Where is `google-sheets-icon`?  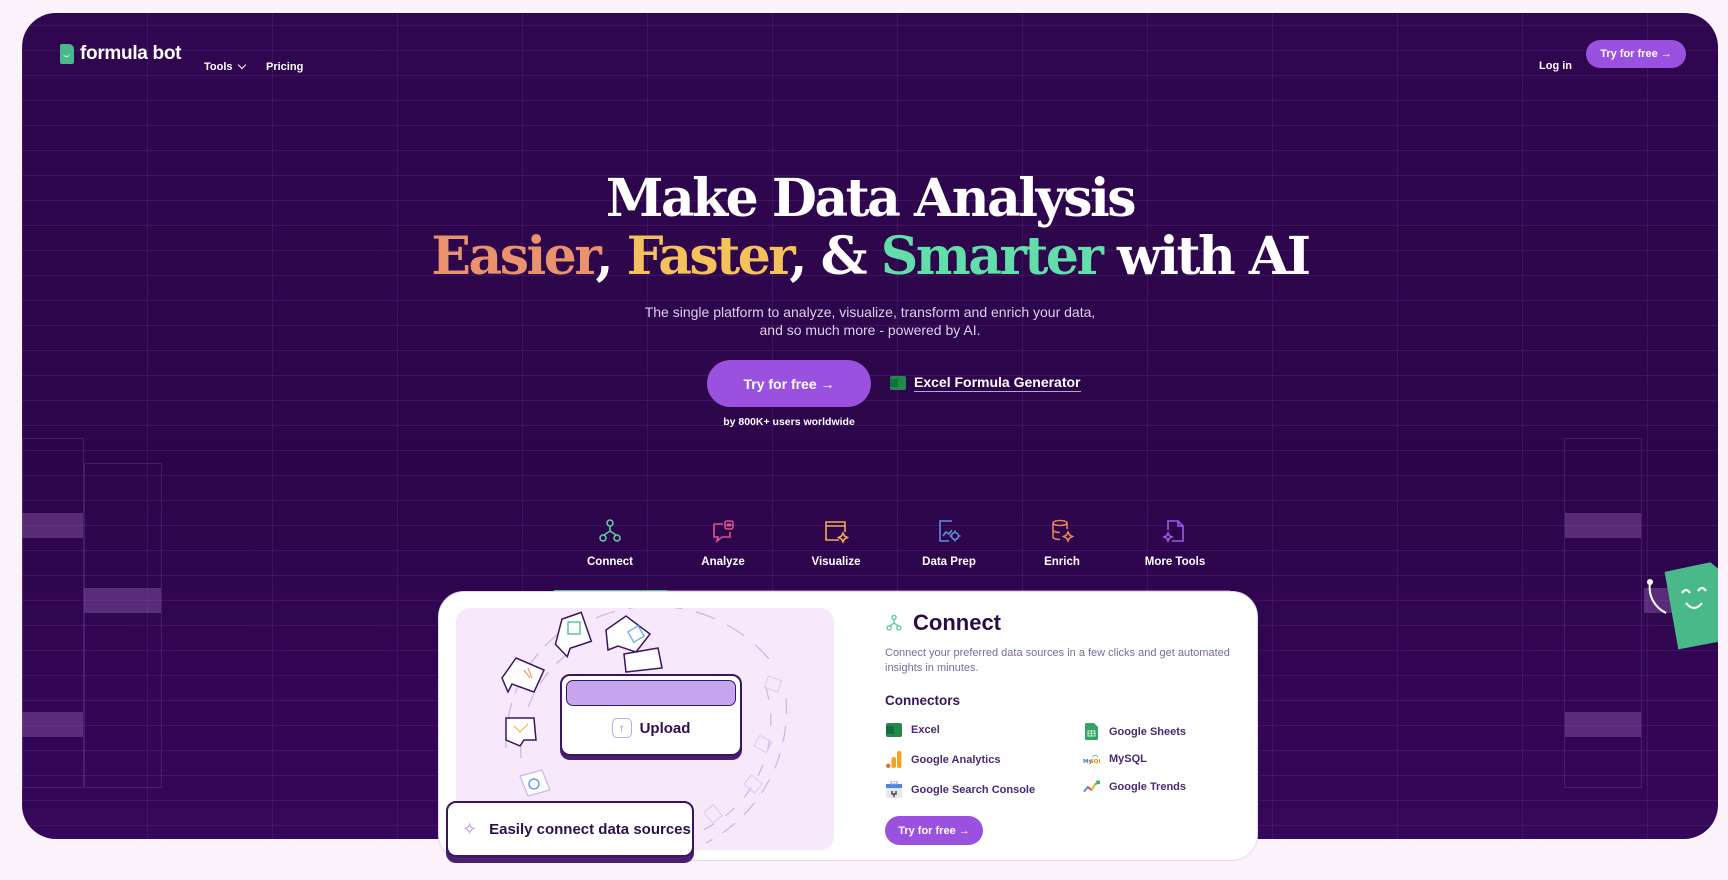
google-sheets-icon is located at coordinates (1091, 731).